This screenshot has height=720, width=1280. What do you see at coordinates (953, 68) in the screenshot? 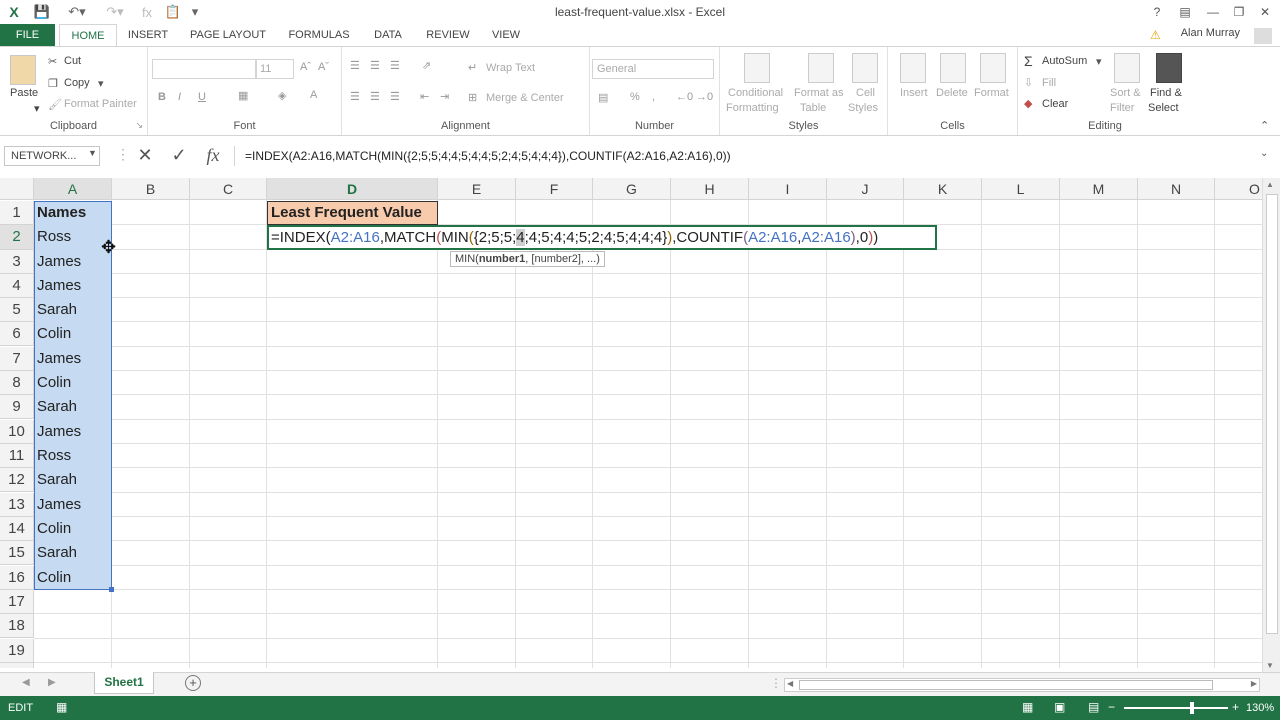
I see `delete-cells-icon` at bounding box center [953, 68].